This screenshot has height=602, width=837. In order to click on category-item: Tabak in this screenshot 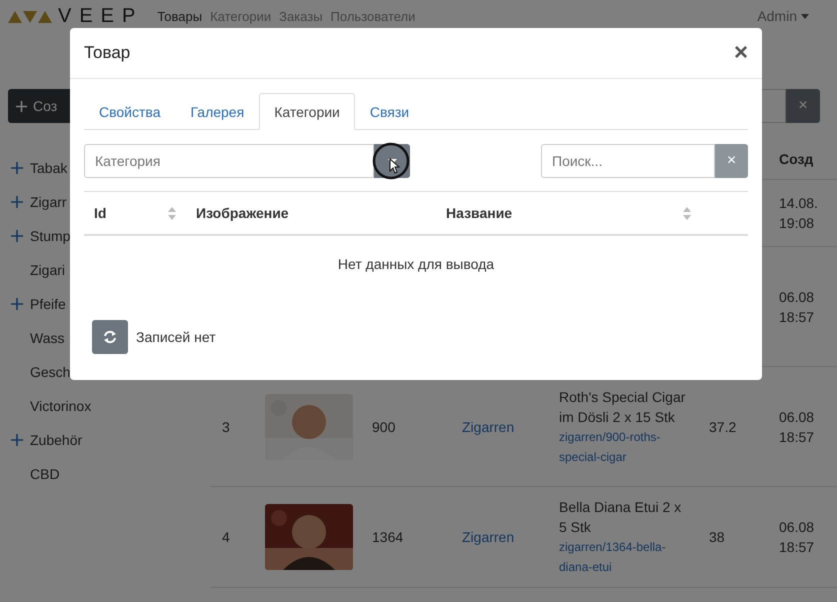, I will do `click(49, 168)`.